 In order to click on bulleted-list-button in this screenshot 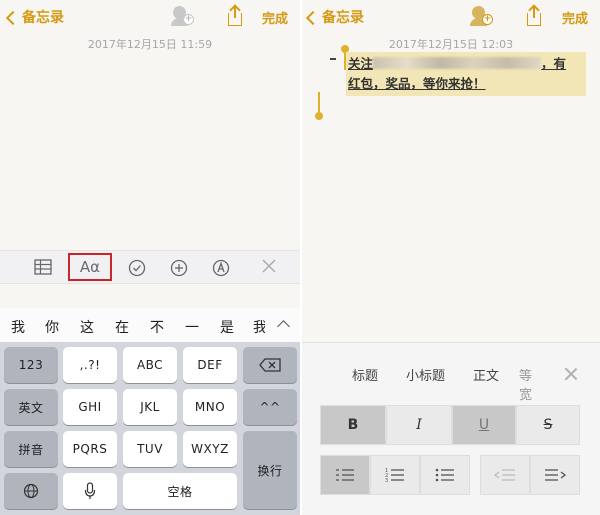, I will do `click(445, 475)`.